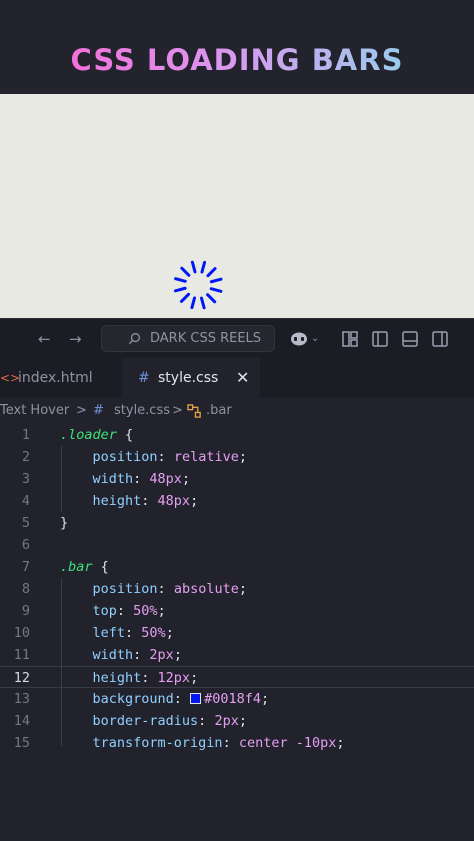  What do you see at coordinates (21, 678) in the screenshot?
I see `line-number: 12` at bounding box center [21, 678].